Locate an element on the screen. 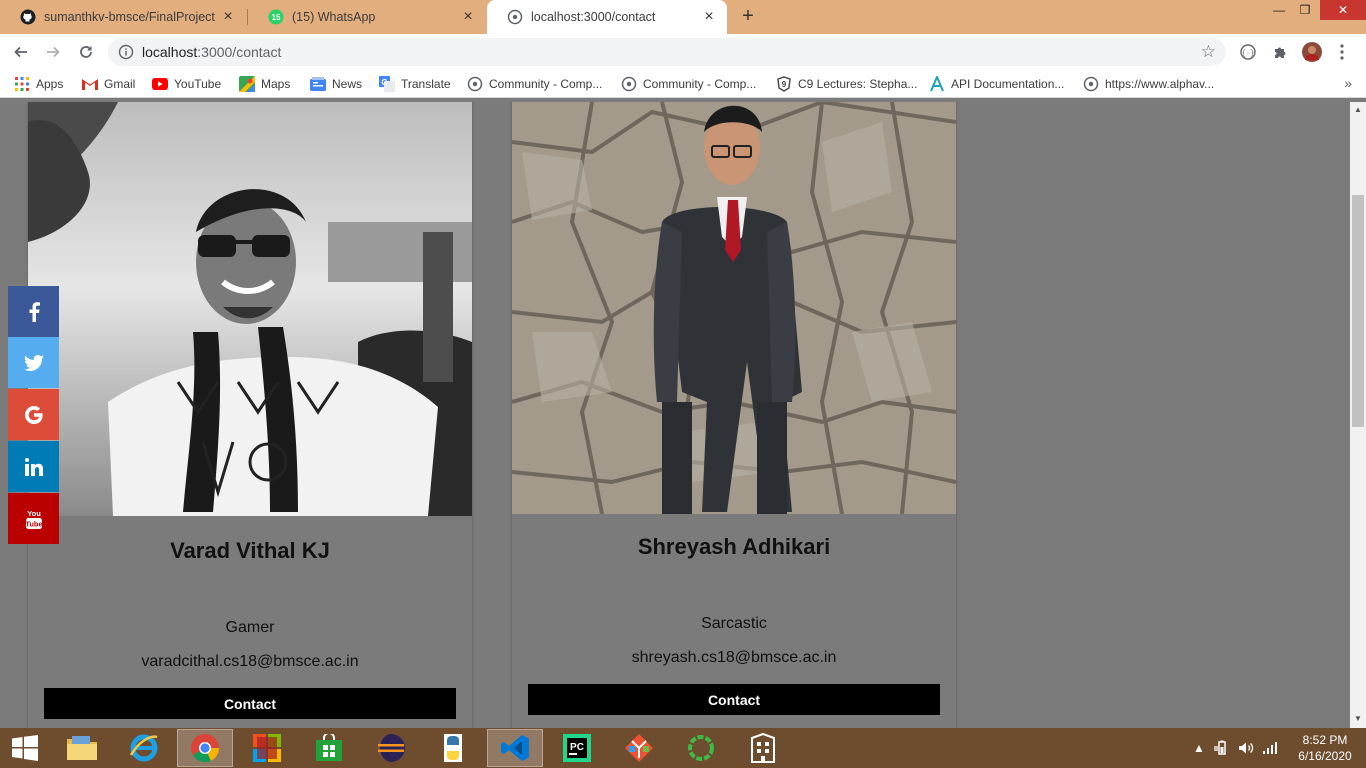 This screenshot has height=768, width=1366. git-icon is located at coordinates (639, 748).